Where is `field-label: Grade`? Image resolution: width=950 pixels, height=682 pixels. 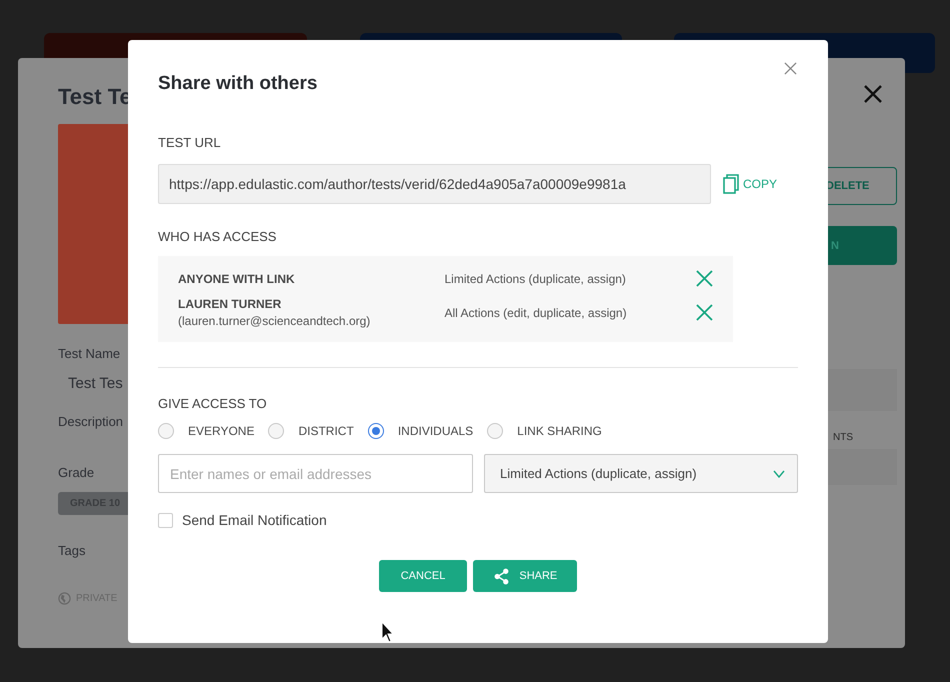
field-label: Grade is located at coordinates (76, 472).